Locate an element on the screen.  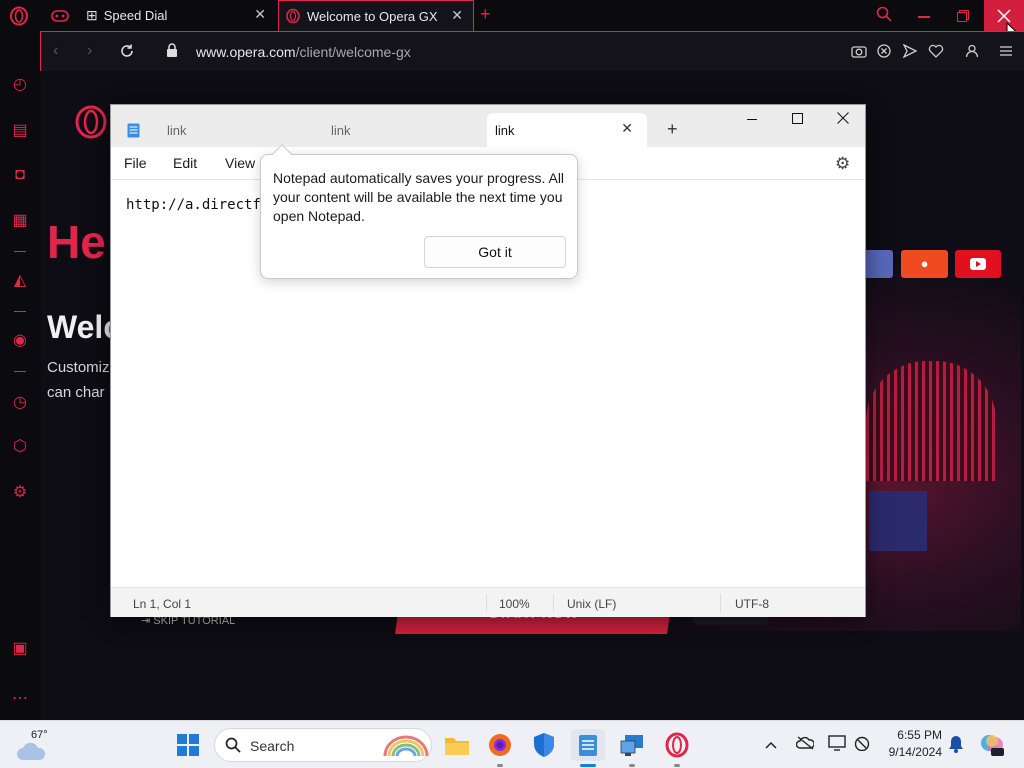
notepad-text-area: http://a.directfi is located at coordinates (197, 205).